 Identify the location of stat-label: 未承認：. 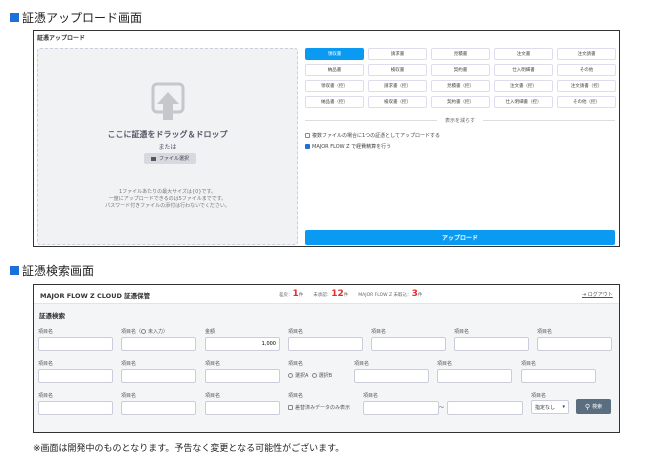
(322, 295).